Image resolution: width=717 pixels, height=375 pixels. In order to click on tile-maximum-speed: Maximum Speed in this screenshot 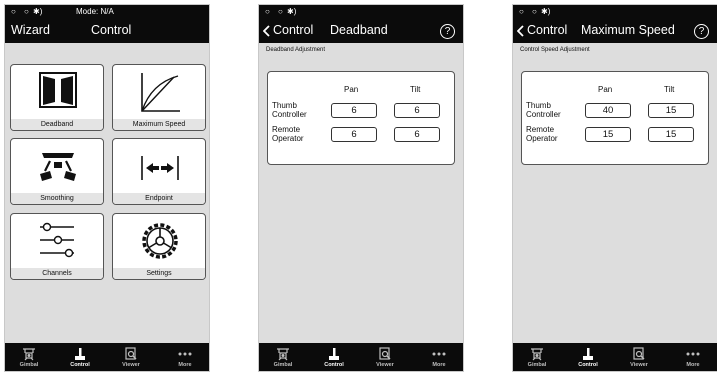, I will do `click(159, 97)`.